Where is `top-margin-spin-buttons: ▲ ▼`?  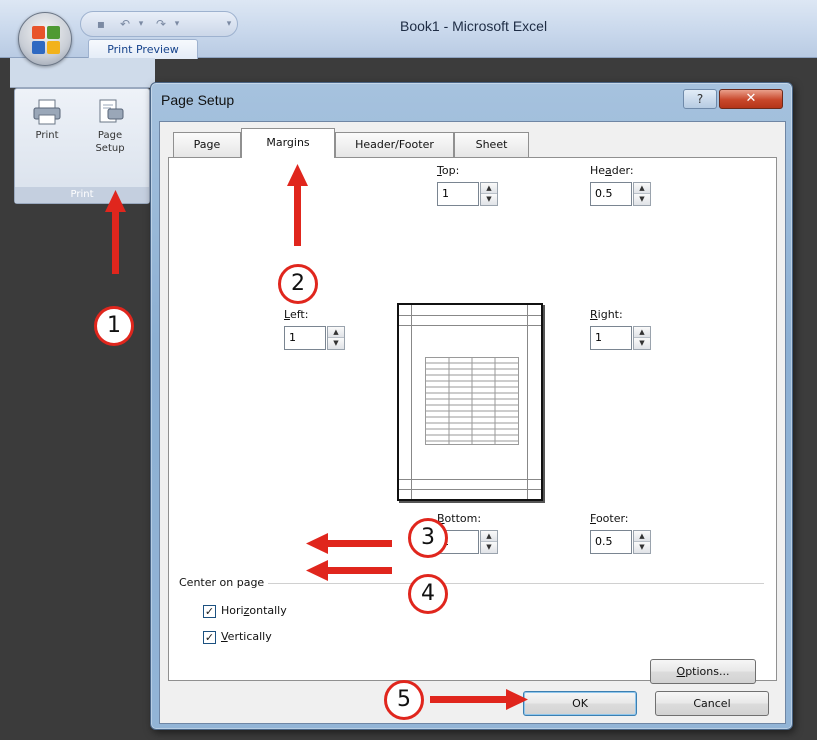
top-margin-spin-buttons: ▲ ▼ is located at coordinates (489, 194).